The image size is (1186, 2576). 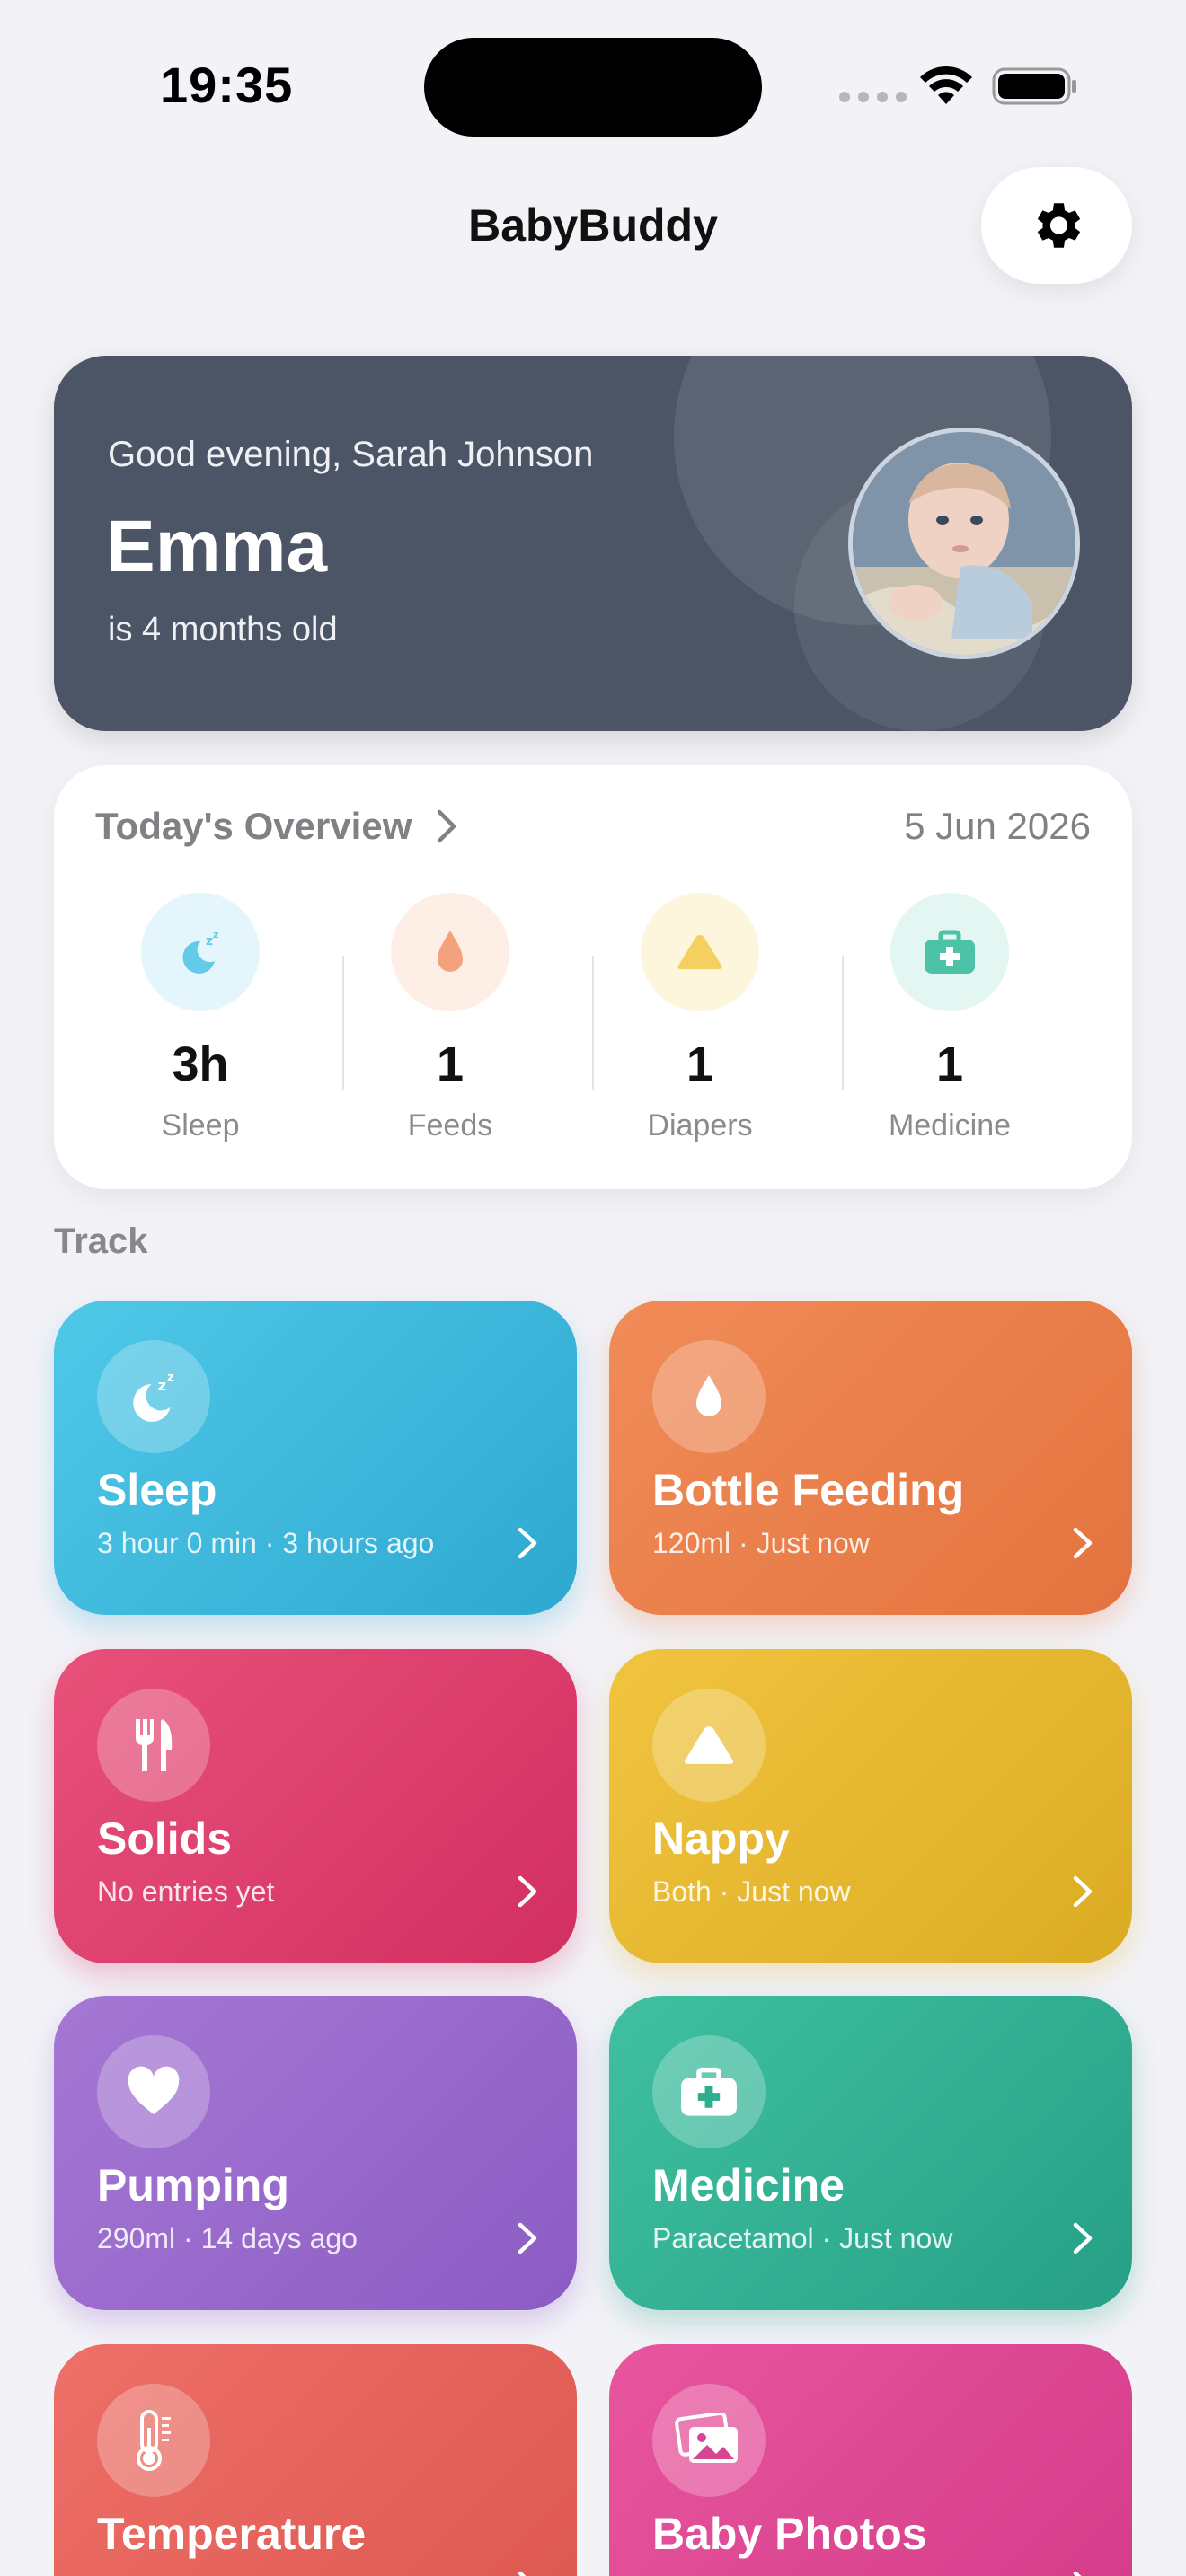 I want to click on card-subtitle: 120ml · Just now, so click(x=761, y=1543).